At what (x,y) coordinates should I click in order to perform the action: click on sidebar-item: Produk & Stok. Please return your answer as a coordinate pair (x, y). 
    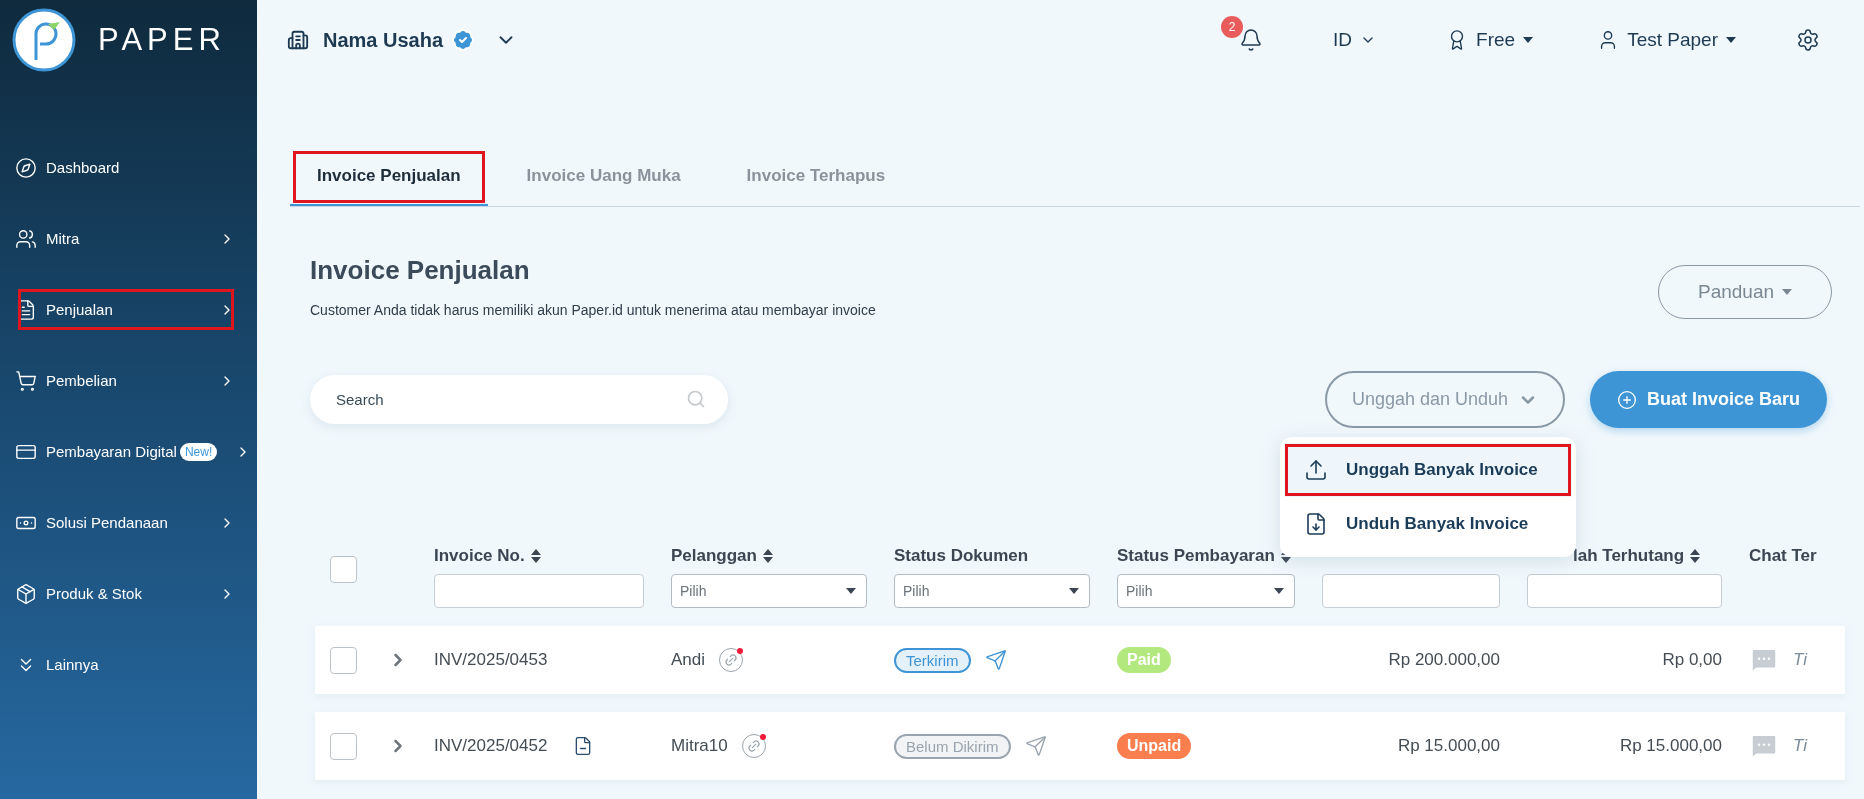
    Looking at the image, I should click on (126, 593).